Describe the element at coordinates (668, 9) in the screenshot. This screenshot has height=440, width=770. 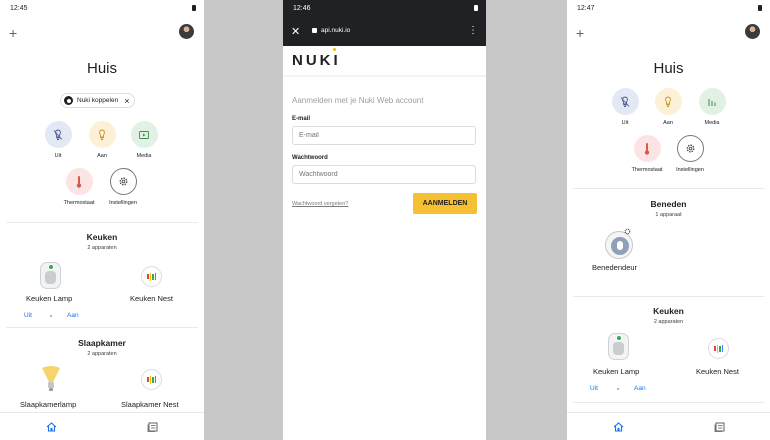
I see `status-bar: 12:47` at that location.